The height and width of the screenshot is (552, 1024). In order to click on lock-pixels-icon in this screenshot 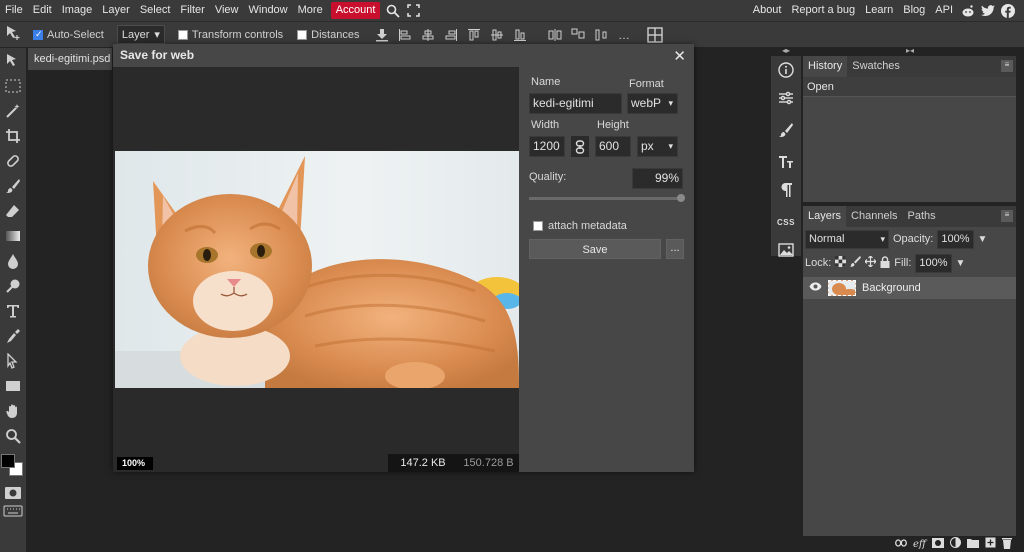, I will do `click(856, 263)`.